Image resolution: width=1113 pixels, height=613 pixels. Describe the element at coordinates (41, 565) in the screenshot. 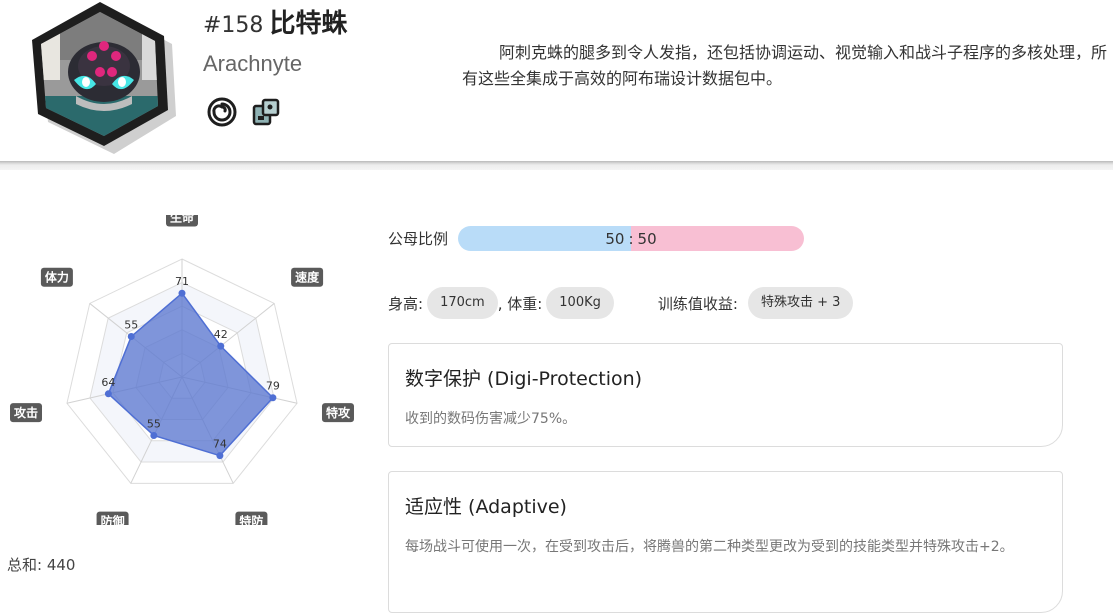

I see `stats-total: 总和: 440` at that location.